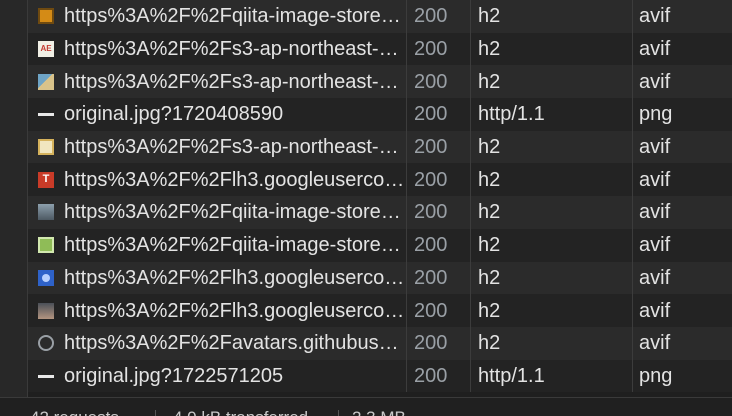 The image size is (732, 416). What do you see at coordinates (46, 245) in the screenshot?
I see `green-image-icon` at bounding box center [46, 245].